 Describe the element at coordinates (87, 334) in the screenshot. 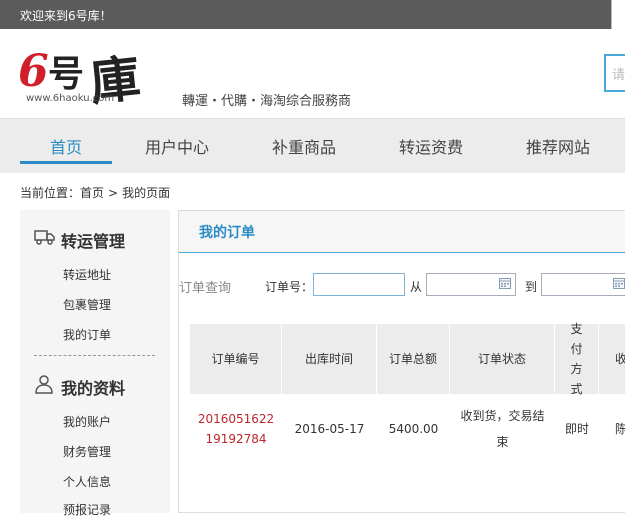

I see `sidebar-item-my-orders: 我的订单` at that location.